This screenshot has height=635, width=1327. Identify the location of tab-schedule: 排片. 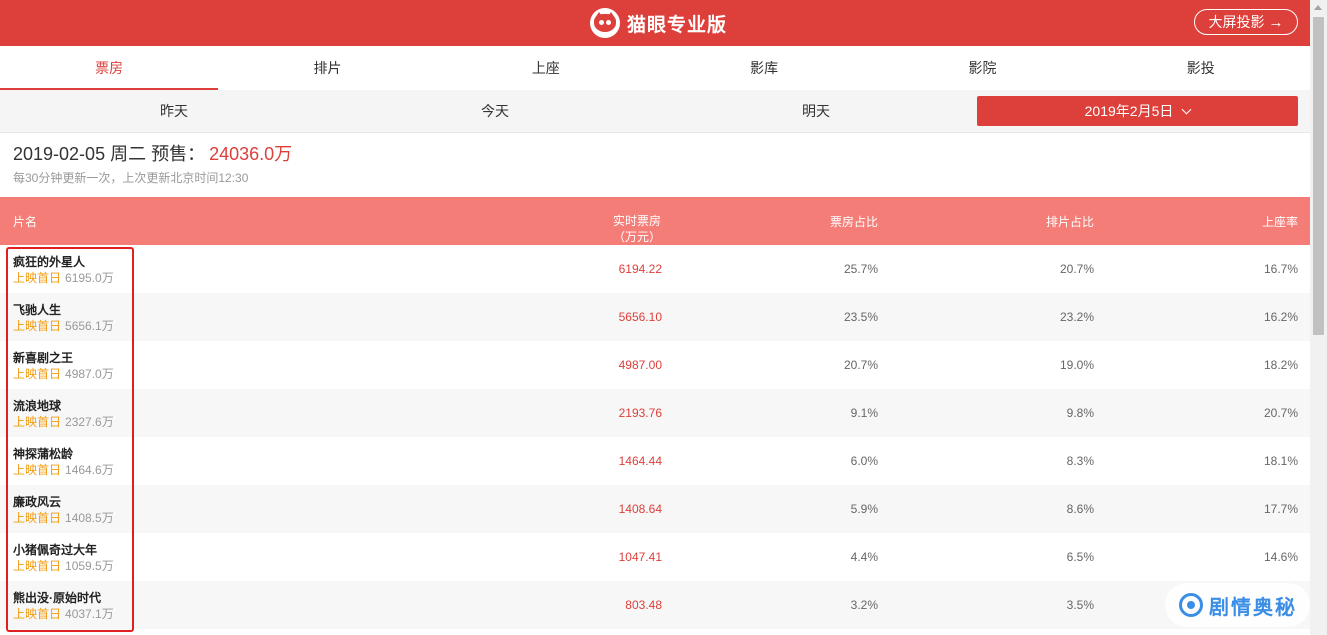
(327, 68).